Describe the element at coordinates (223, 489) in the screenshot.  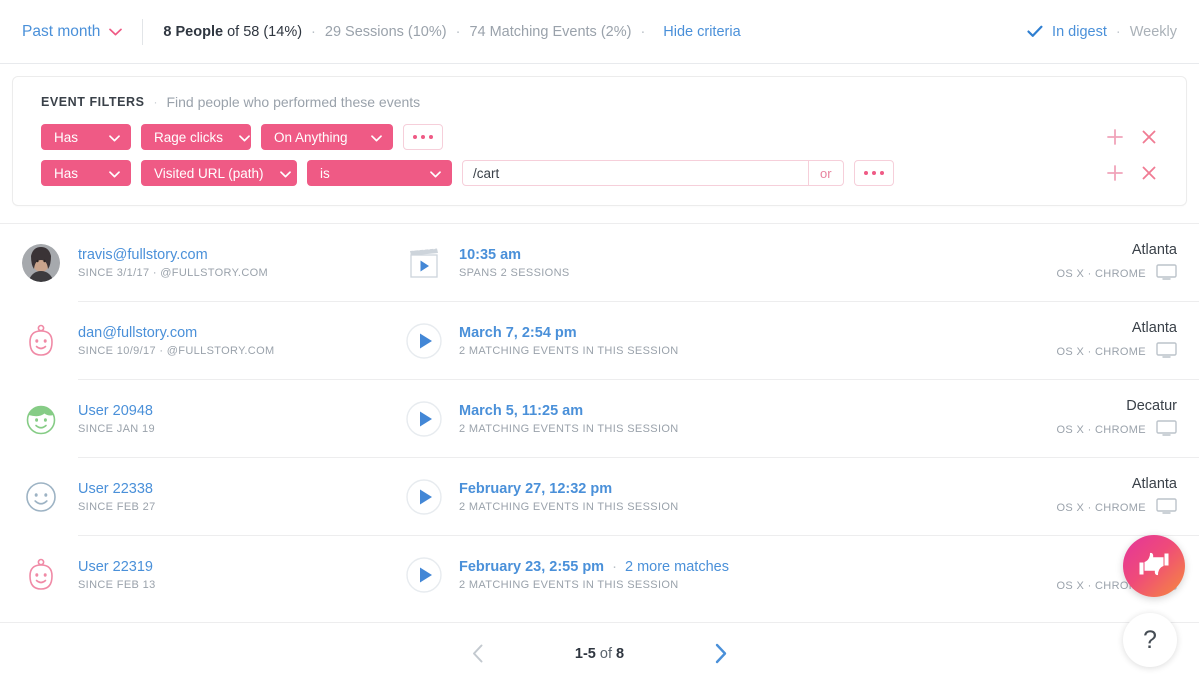
I see `person-name: User 22338` at that location.